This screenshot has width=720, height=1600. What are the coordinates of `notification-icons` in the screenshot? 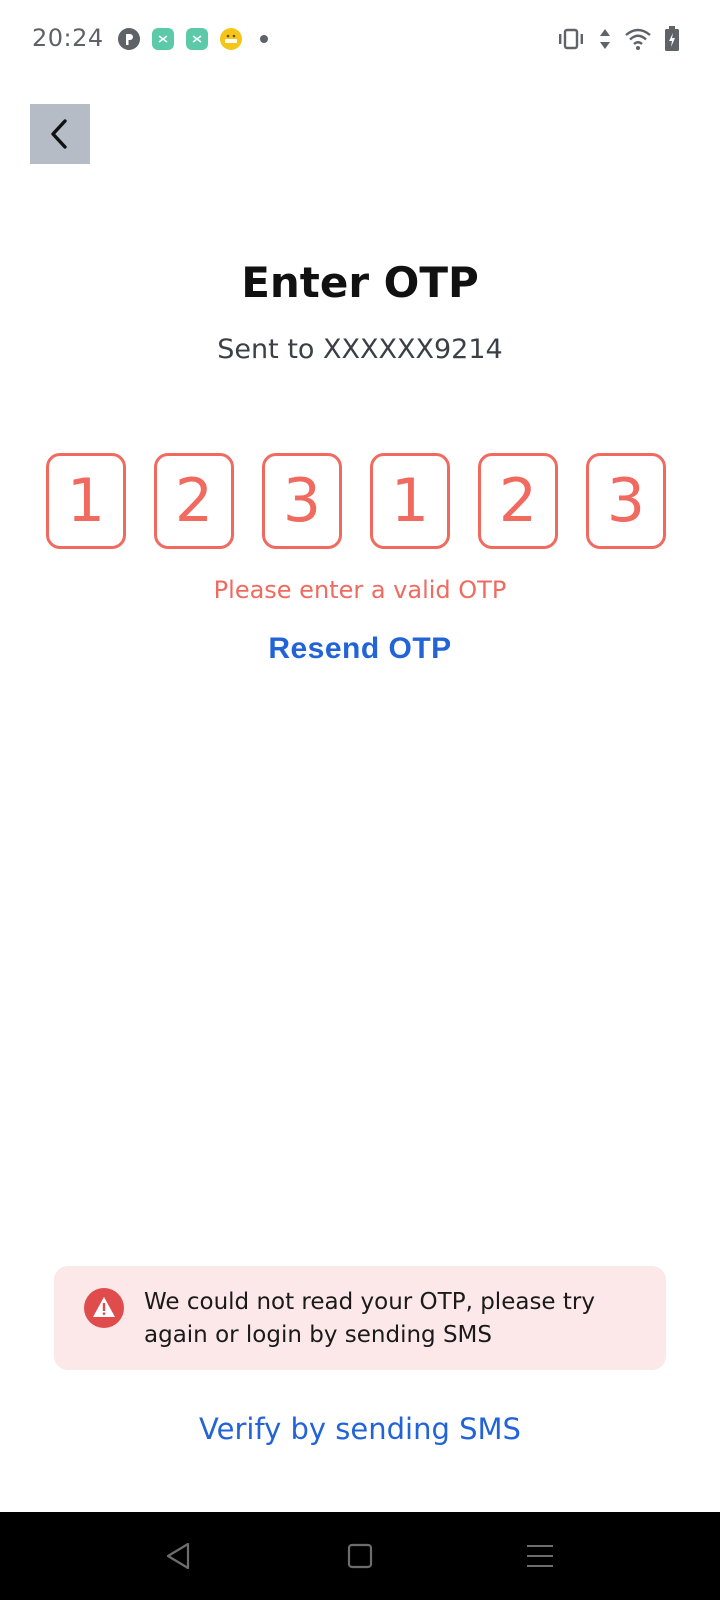 It's located at (193, 39).